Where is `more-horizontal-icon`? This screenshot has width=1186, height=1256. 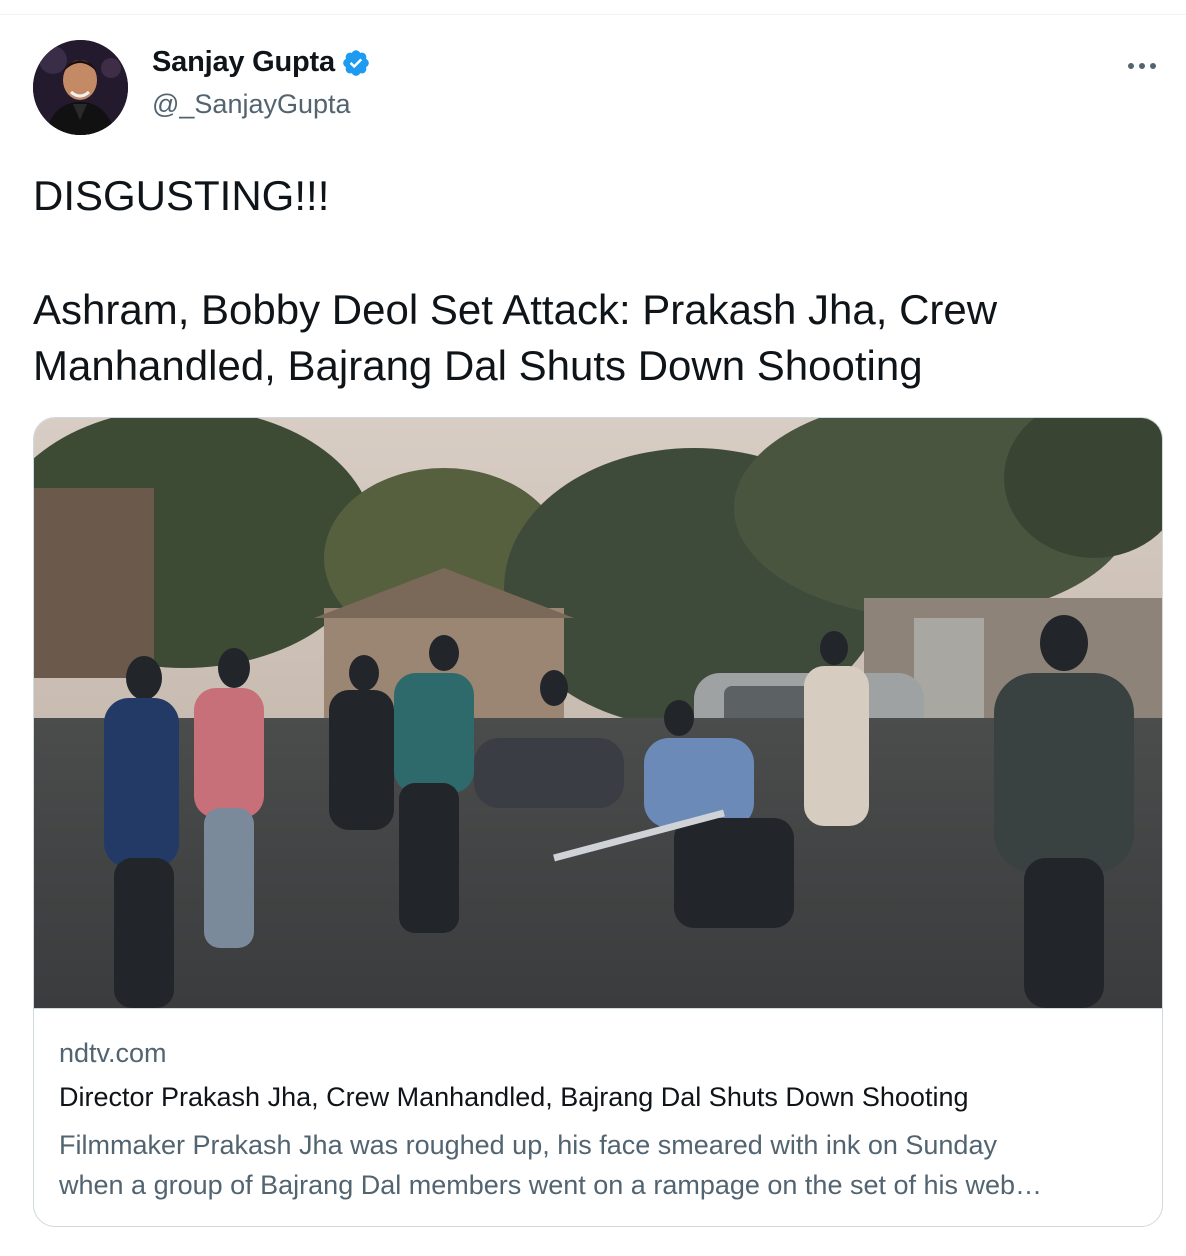
more-horizontal-icon is located at coordinates (1131, 66).